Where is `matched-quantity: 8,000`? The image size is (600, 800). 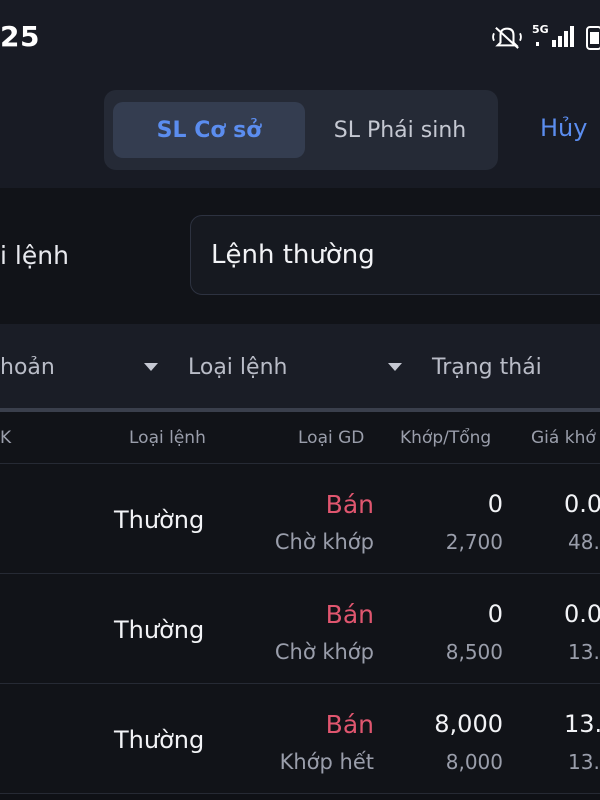 matched-quantity: 8,000 is located at coordinates (468, 724).